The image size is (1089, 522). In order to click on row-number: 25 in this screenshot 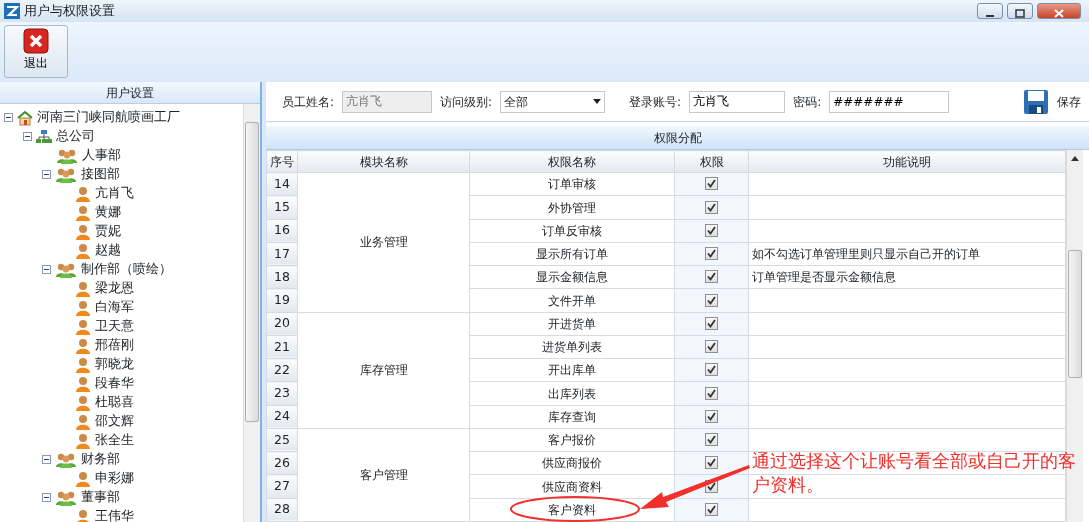, I will do `click(282, 440)`.